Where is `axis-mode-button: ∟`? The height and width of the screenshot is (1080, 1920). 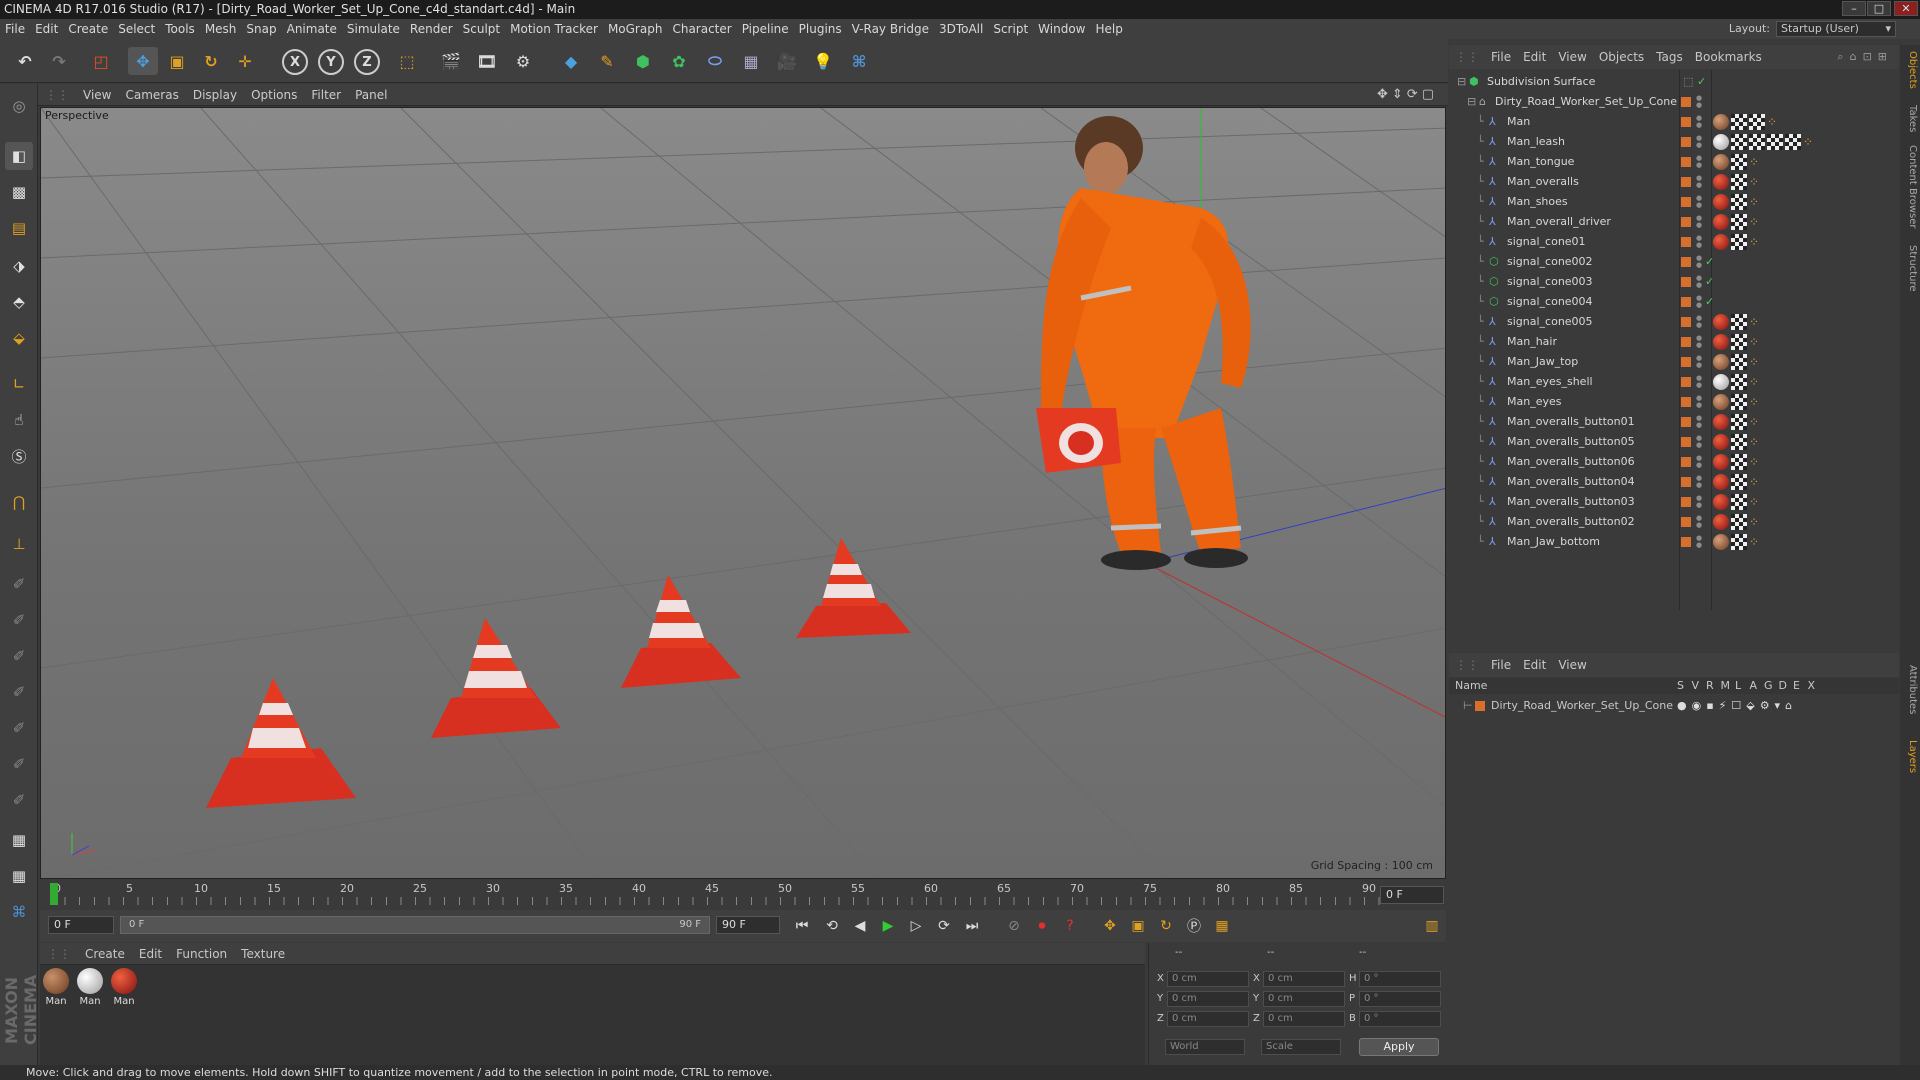 axis-mode-button: ∟ is located at coordinates (19, 384).